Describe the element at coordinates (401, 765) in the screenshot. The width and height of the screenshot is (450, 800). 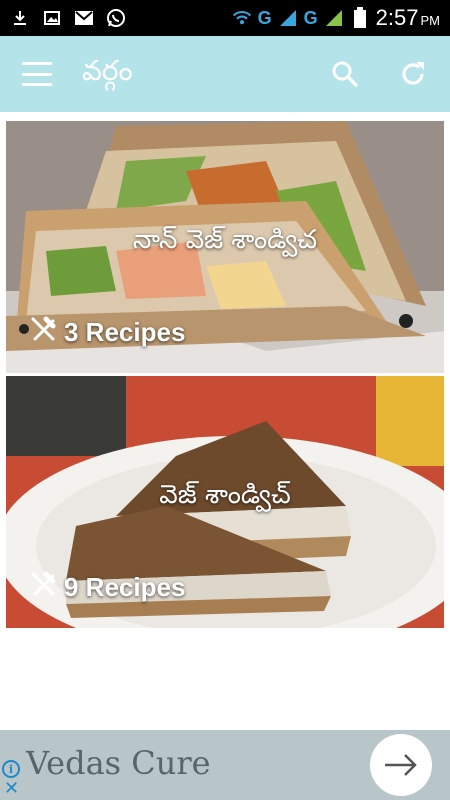
I see `arrow-right-icon` at that location.